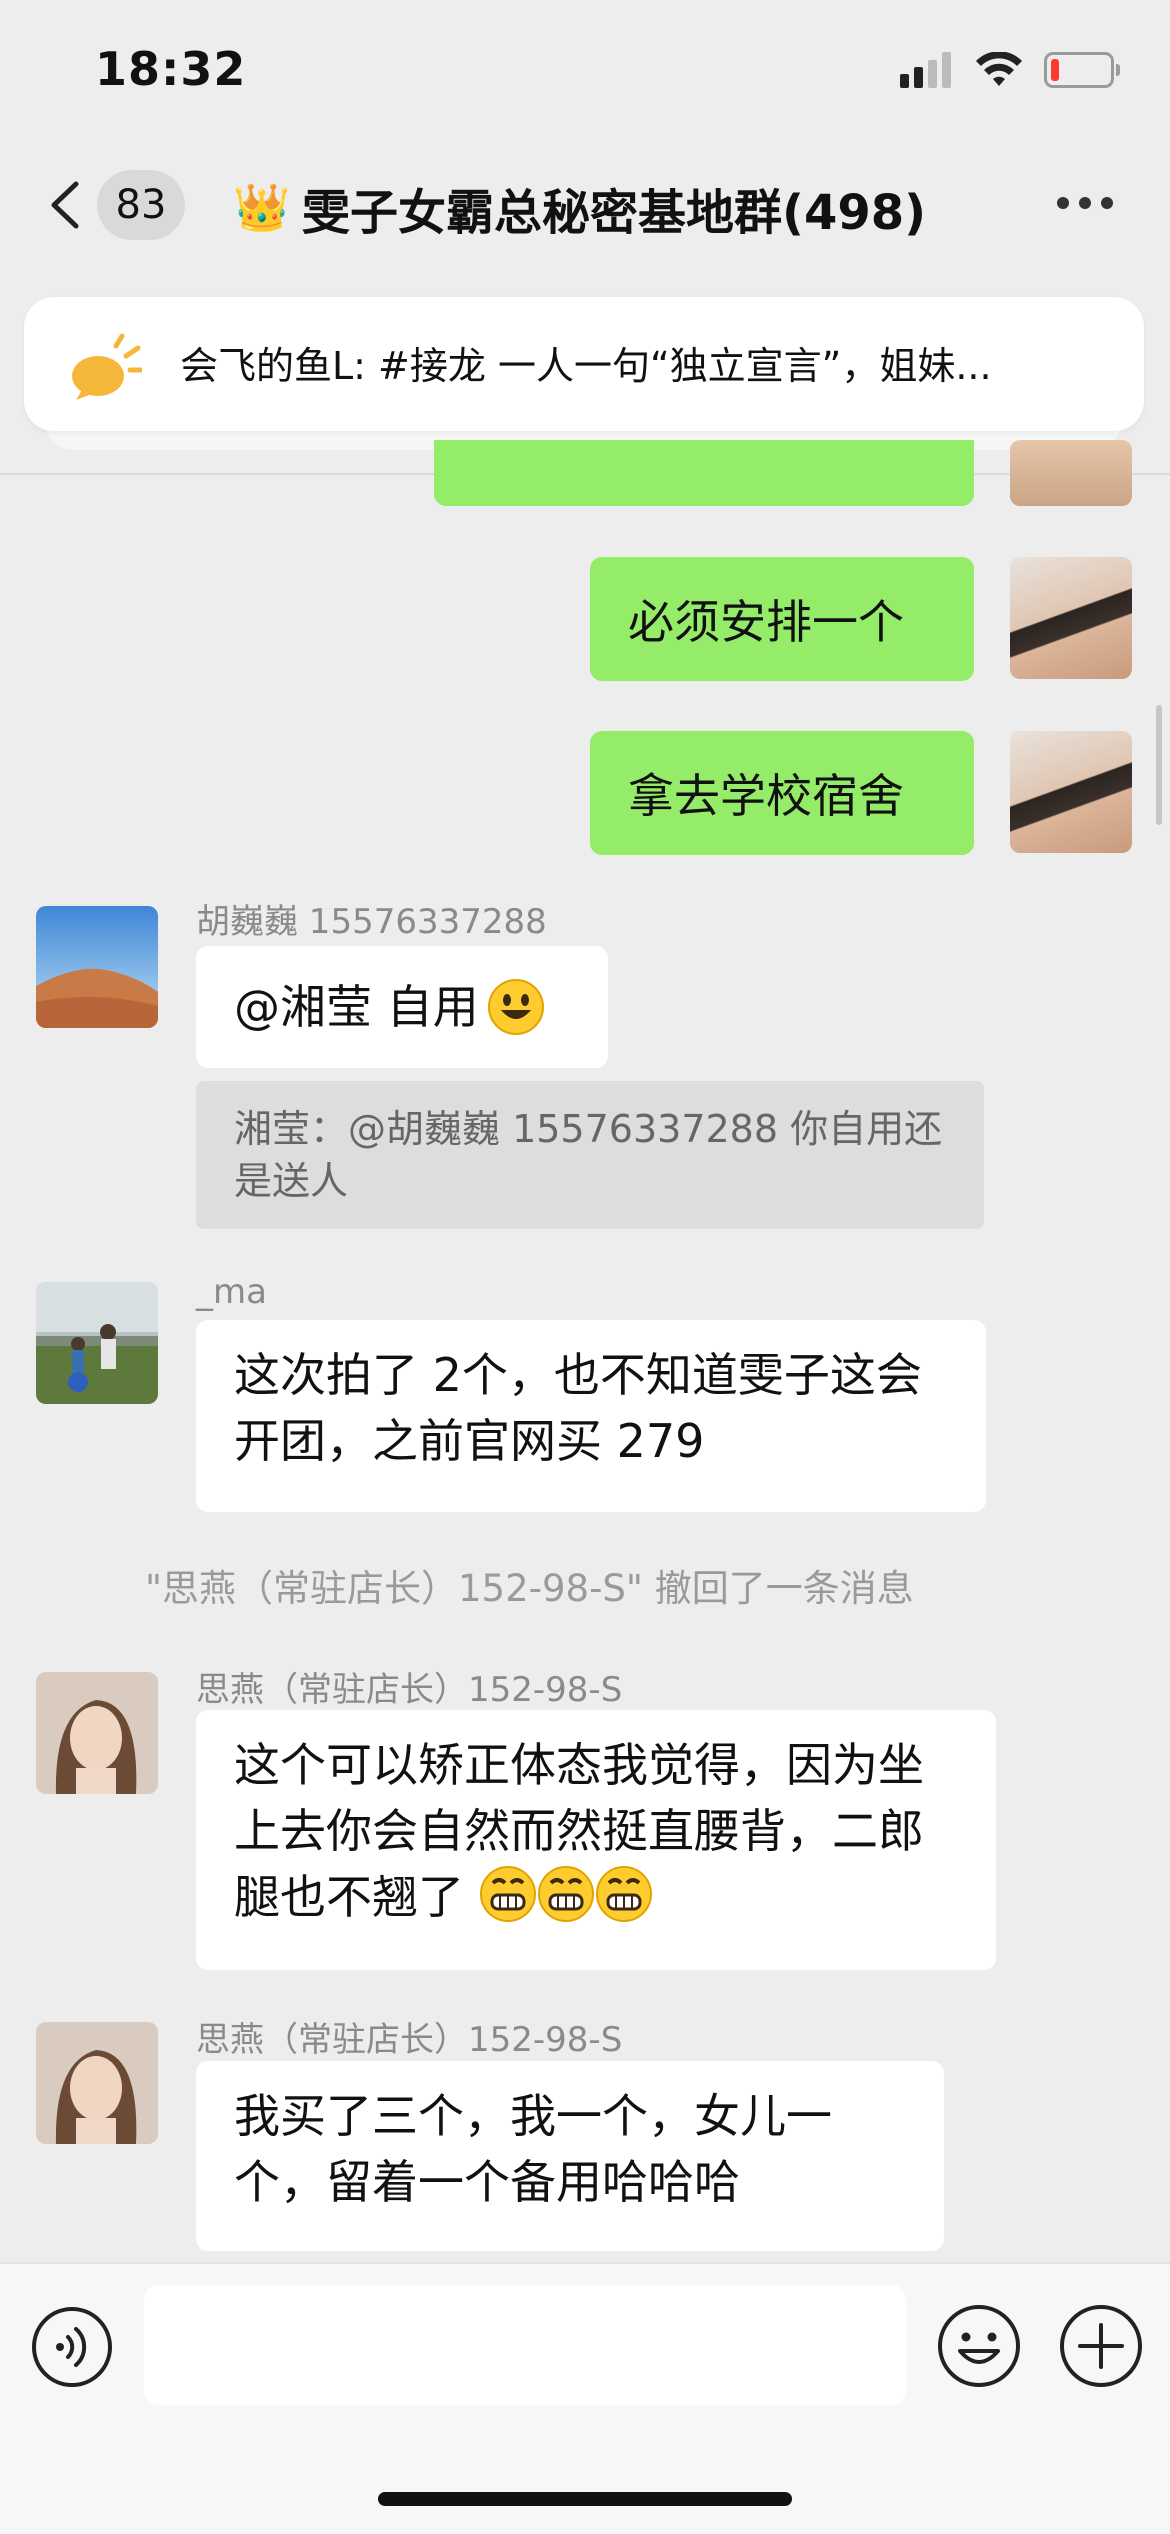 The width and height of the screenshot is (1170, 2534). I want to click on quoted-message: 湘莹：@胡巍巍 15576337288 你自用还是送人, so click(590, 1155).